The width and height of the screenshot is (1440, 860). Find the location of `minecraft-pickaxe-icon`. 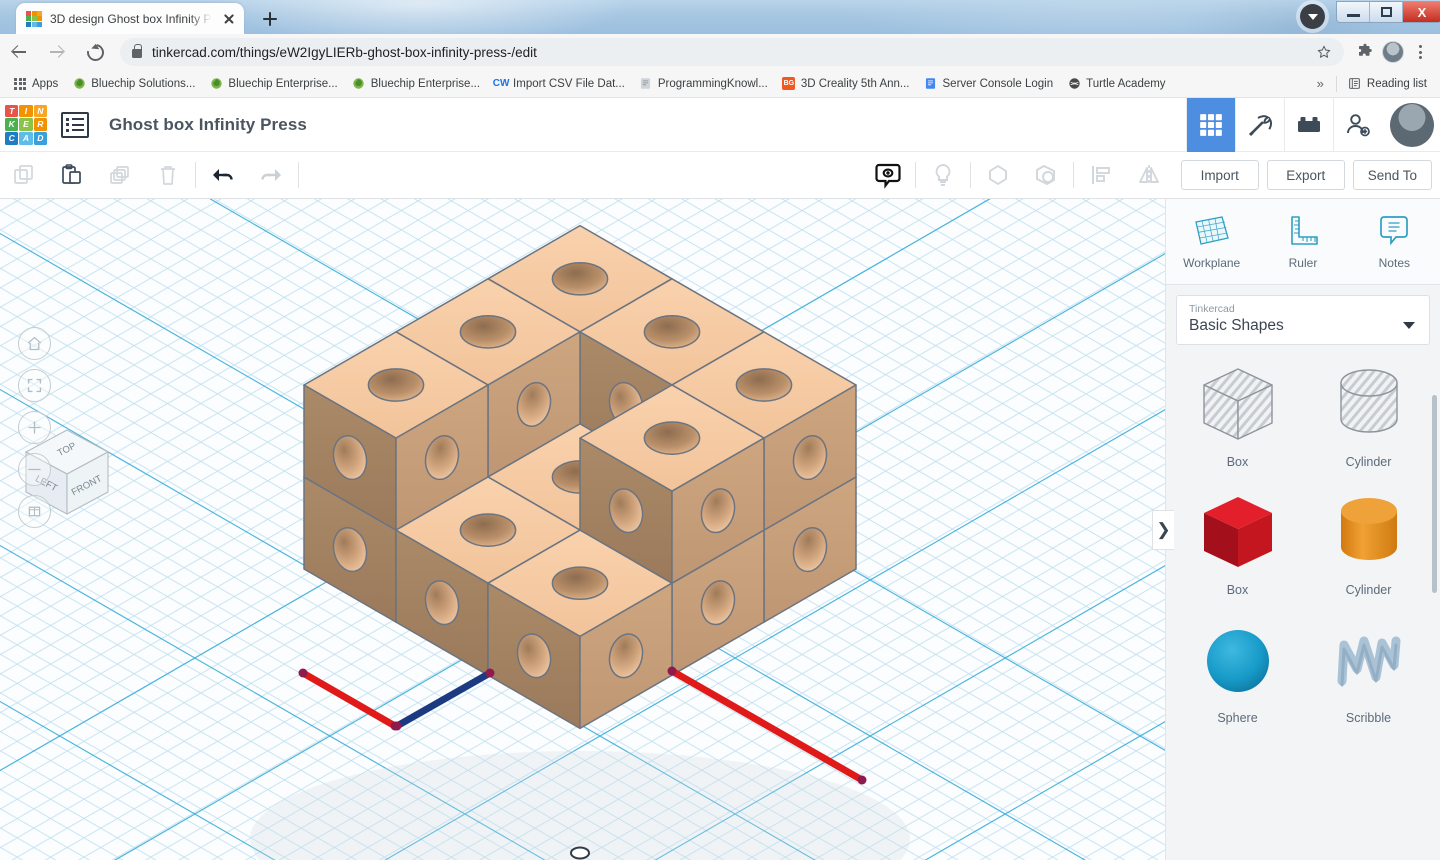

minecraft-pickaxe-icon is located at coordinates (1259, 124).